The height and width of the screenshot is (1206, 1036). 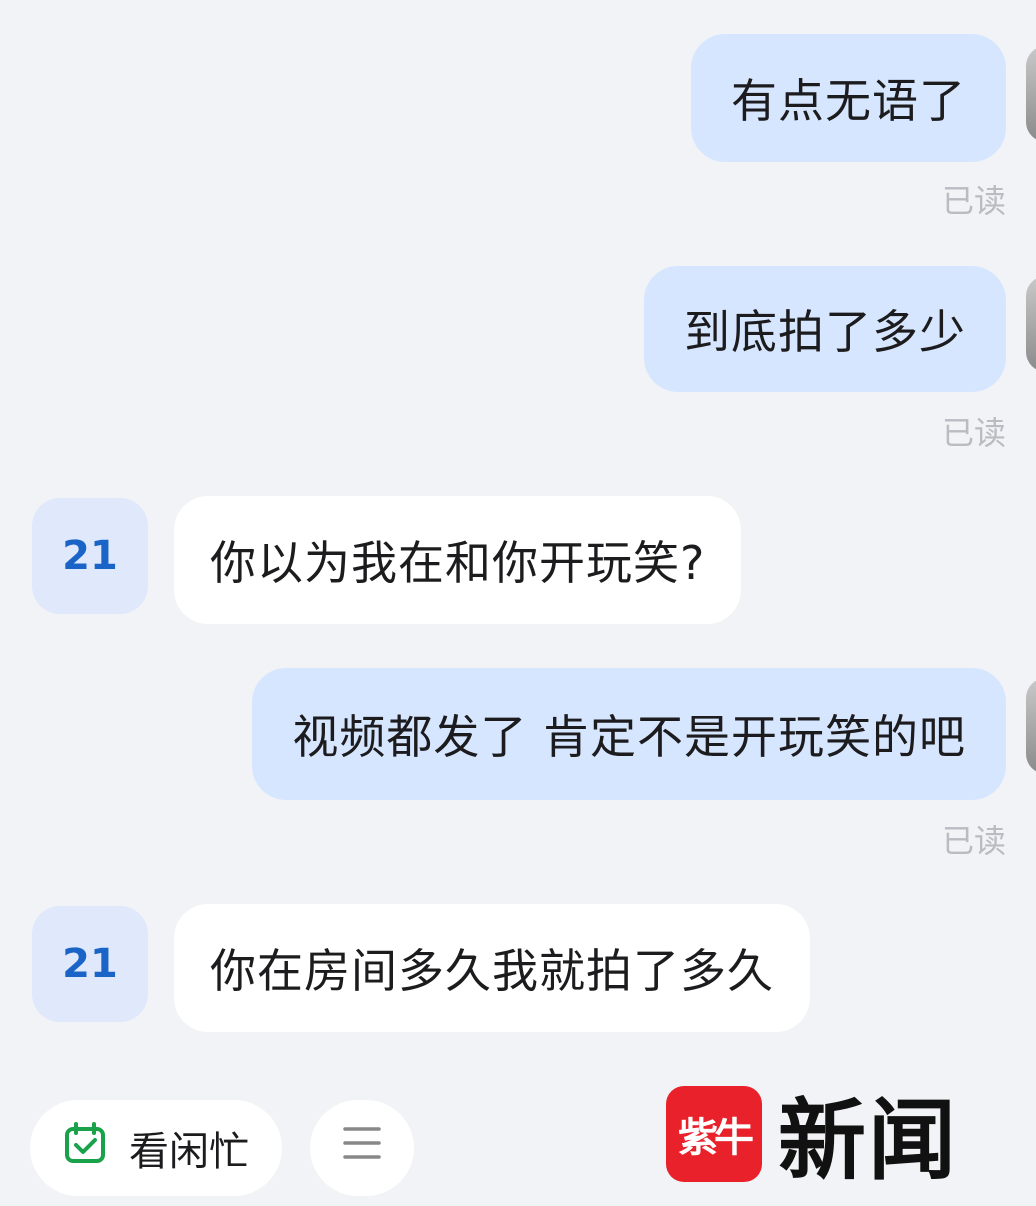 I want to click on availability-button: 看闲忙, so click(x=156, y=1148).